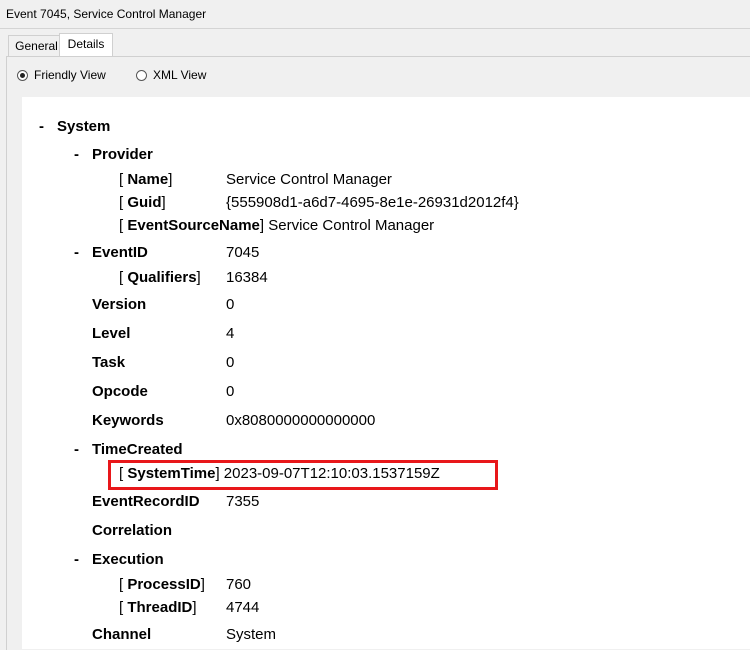 This screenshot has height=650, width=750. What do you see at coordinates (41, 127) in the screenshot?
I see `collapse-system-toggle: -` at bounding box center [41, 127].